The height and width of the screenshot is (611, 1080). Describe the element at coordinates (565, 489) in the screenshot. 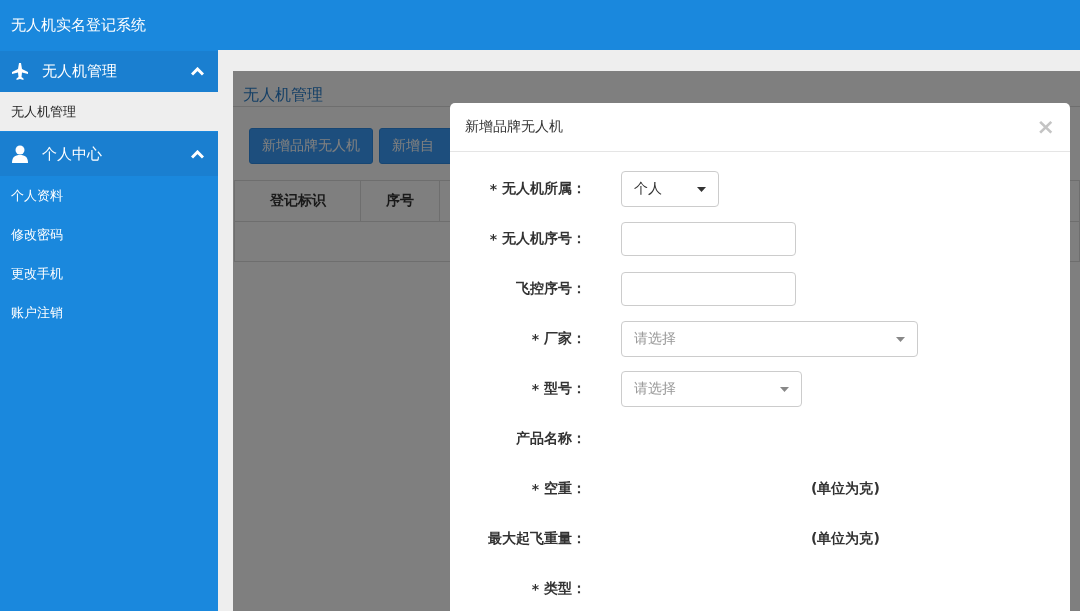

I see `field-label: 空重：` at that location.